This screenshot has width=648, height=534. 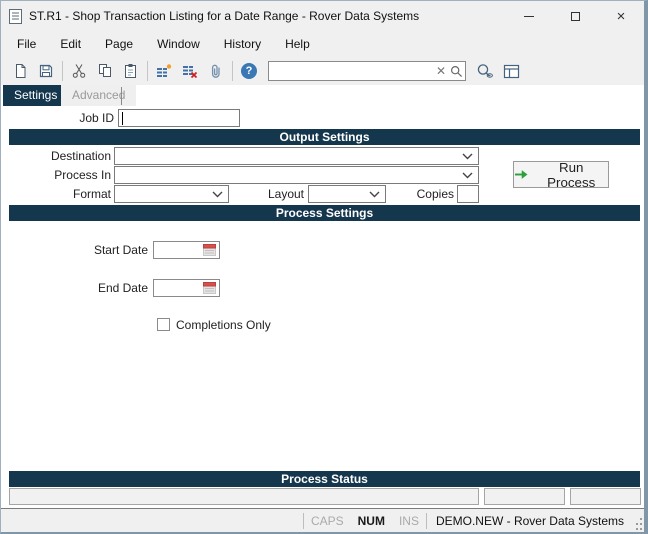 I want to click on menu-window: Window, so click(x=178, y=44).